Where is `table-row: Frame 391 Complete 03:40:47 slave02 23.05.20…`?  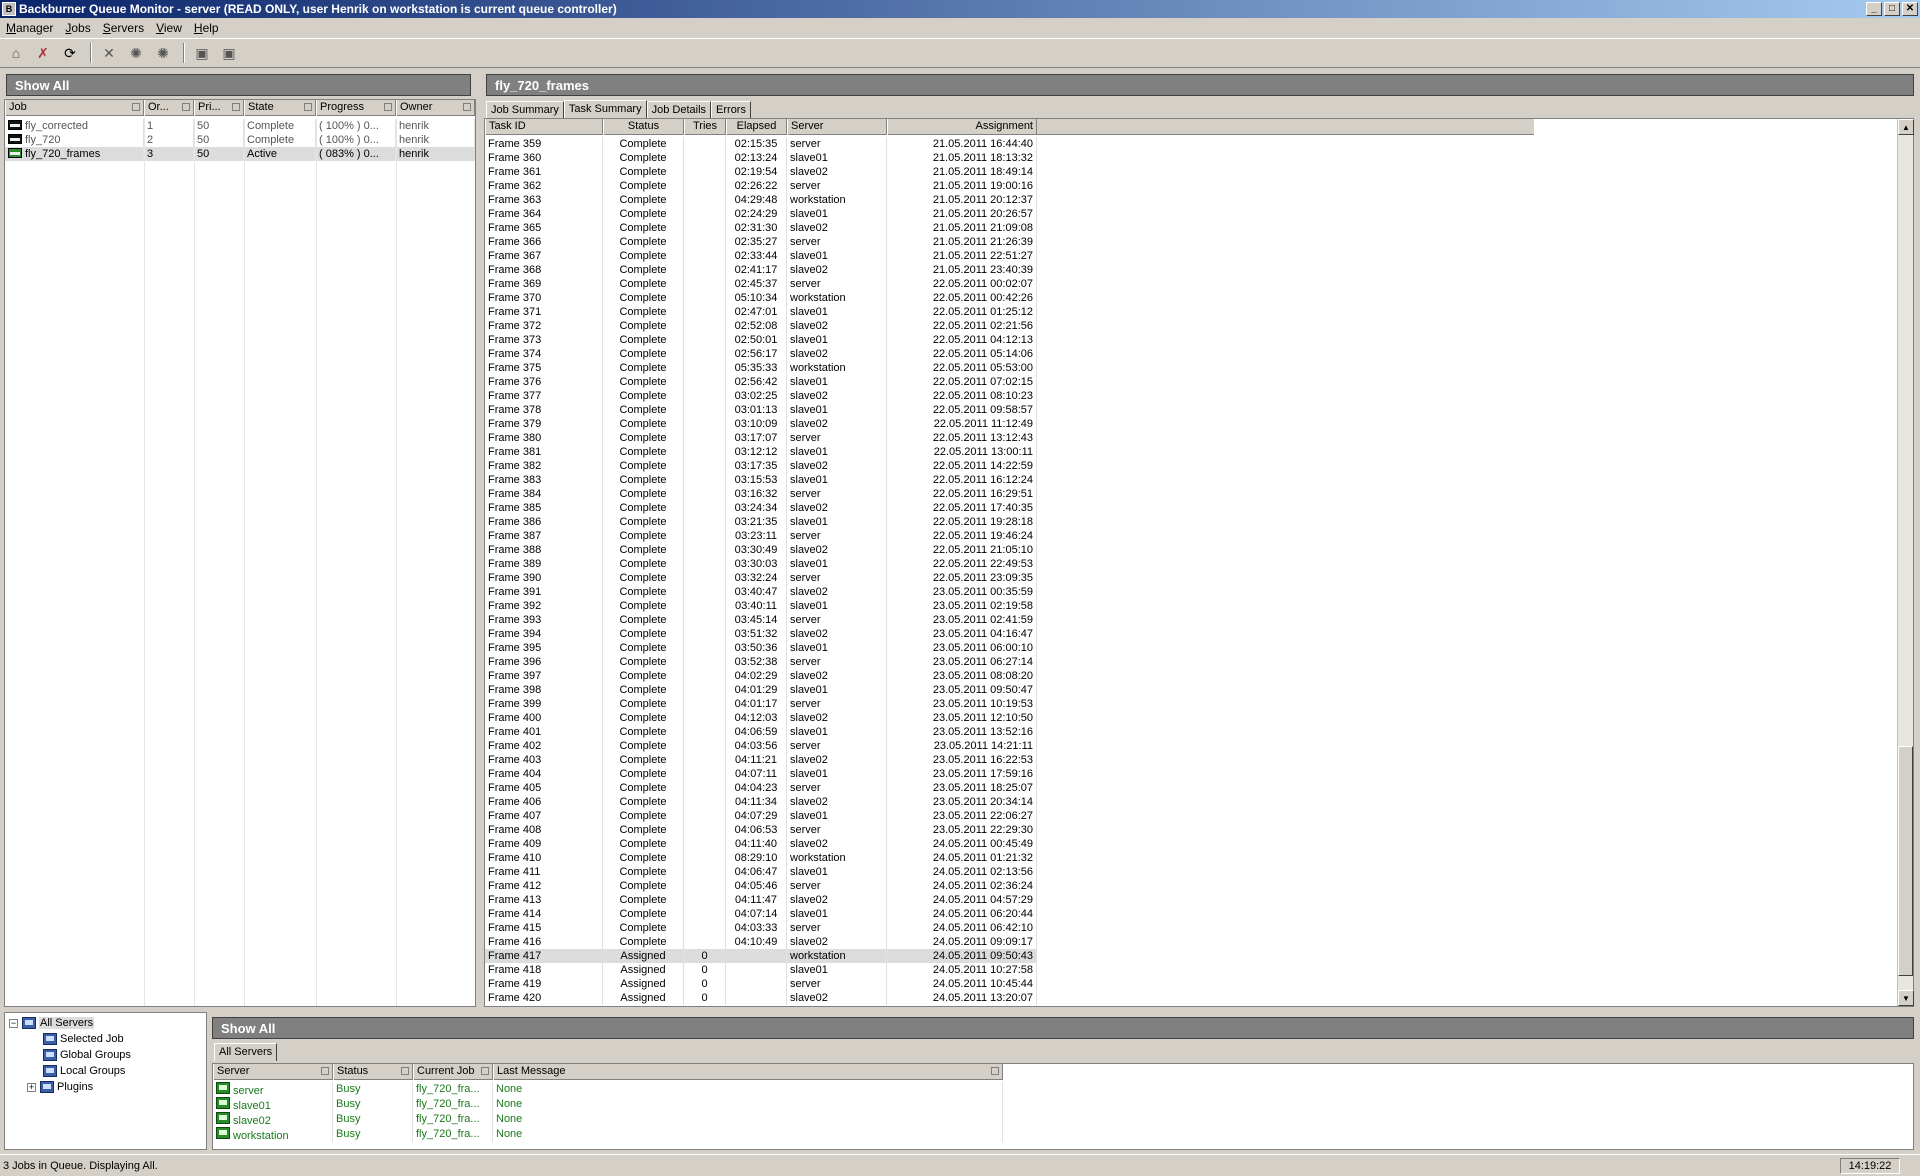 table-row: Frame 391 Complete 03:40:47 slave02 23.05.20… is located at coordinates (761, 592).